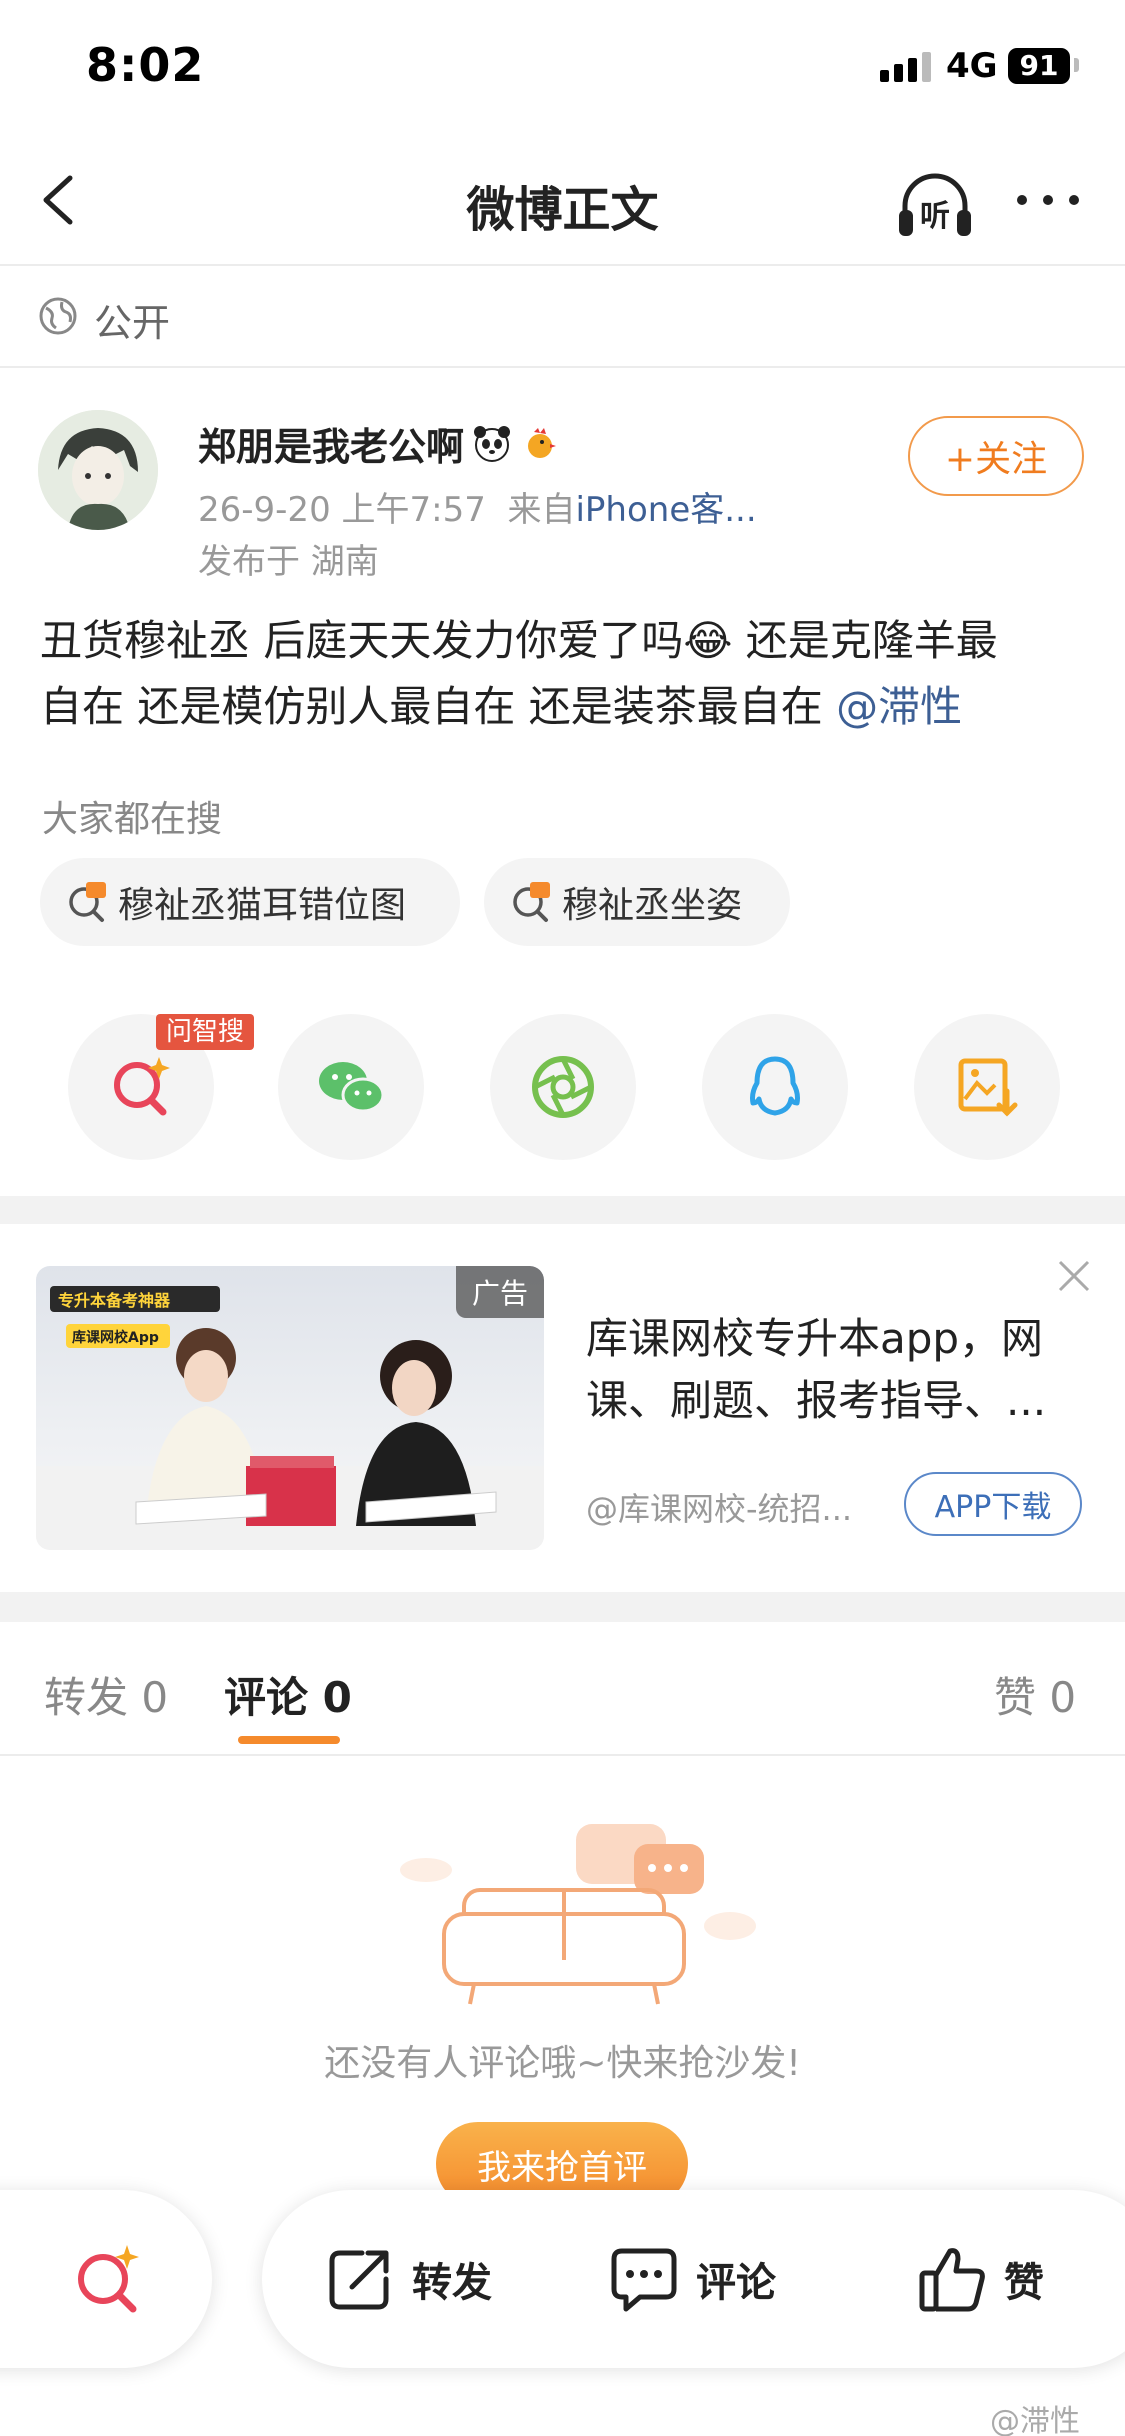 This screenshot has height=2436, width=1125. I want to click on tab-like: 赞 0, so click(1035, 1694).